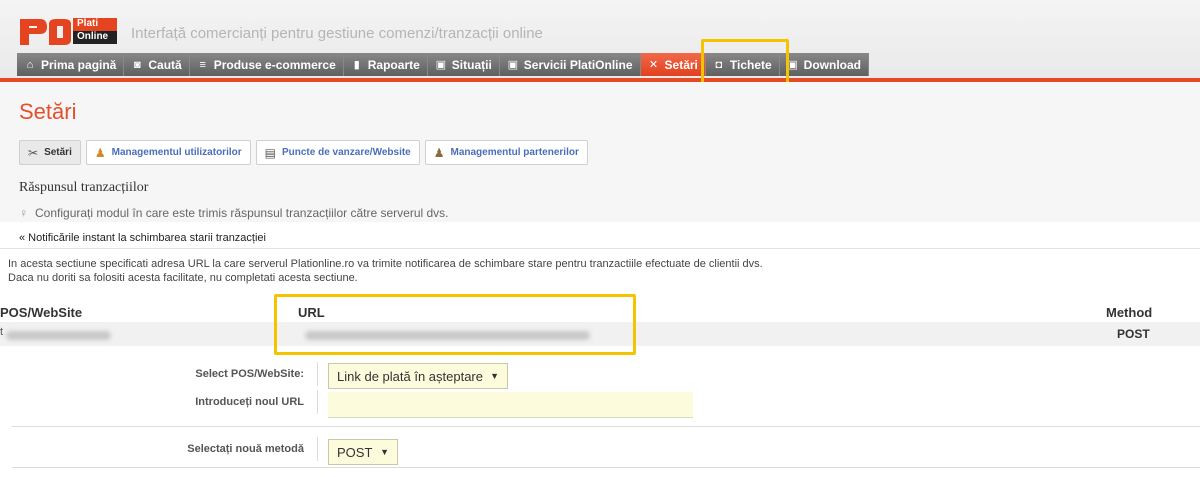 This screenshot has width=1200, height=477. Describe the element at coordinates (832, 64) in the screenshot. I see `nav-label: Download` at that location.